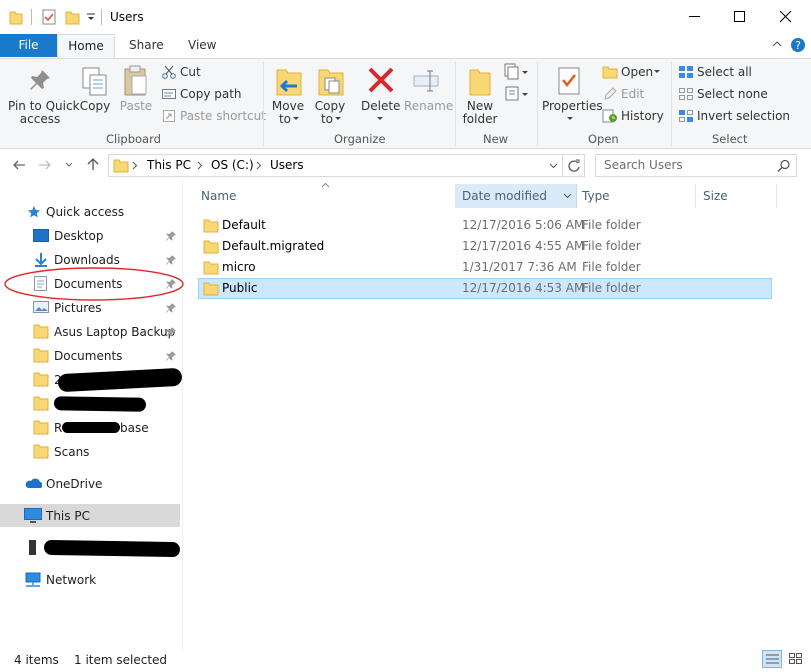  Describe the element at coordinates (69, 165) in the screenshot. I see `recent-locations-icon` at that location.